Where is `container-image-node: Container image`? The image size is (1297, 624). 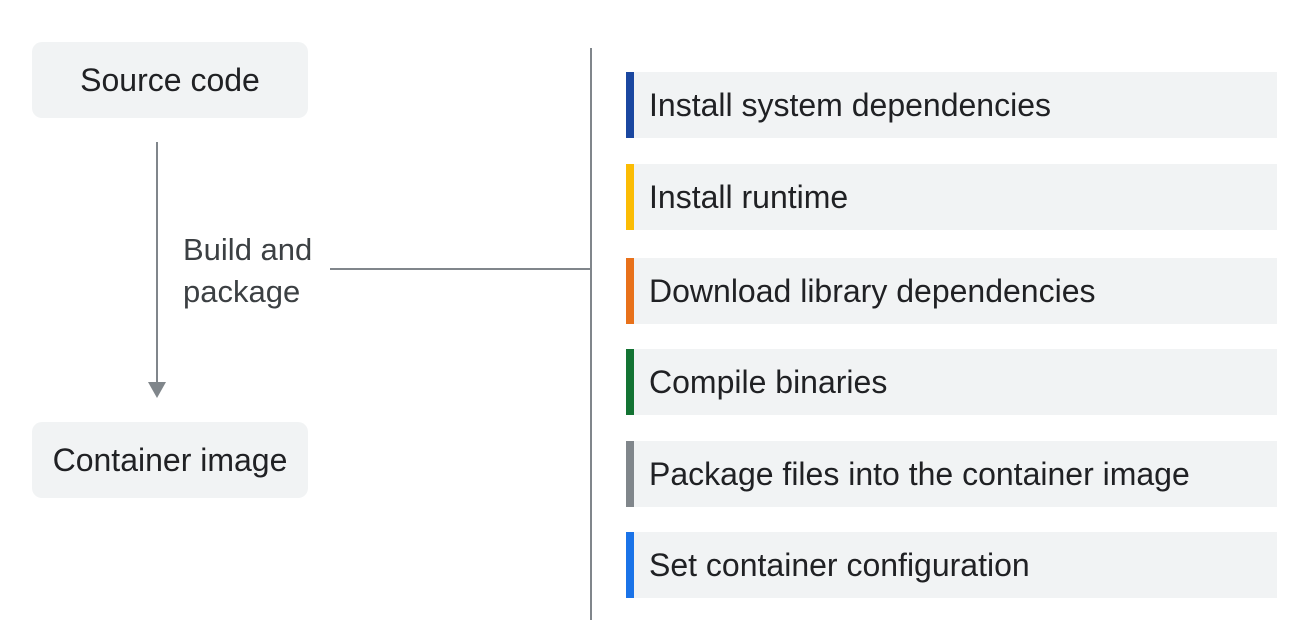
container-image-node: Container image is located at coordinates (170, 460).